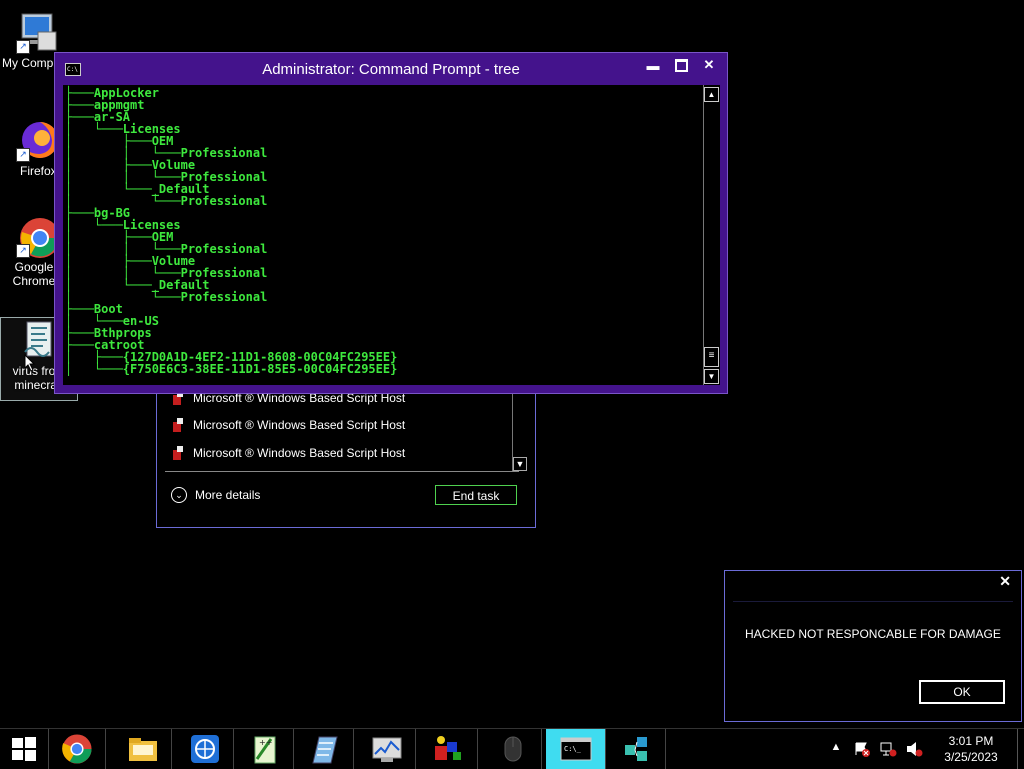 This screenshot has width=1024, height=769. What do you see at coordinates (971, 749) in the screenshot?
I see `system-clock: 3:01 PM 3/25/2023` at bounding box center [971, 749].